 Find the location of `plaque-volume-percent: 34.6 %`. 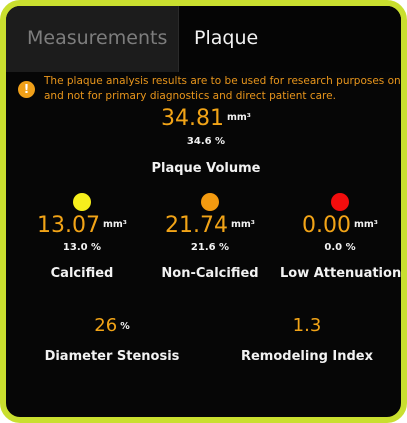

plaque-volume-percent: 34.6 % is located at coordinates (206, 141).